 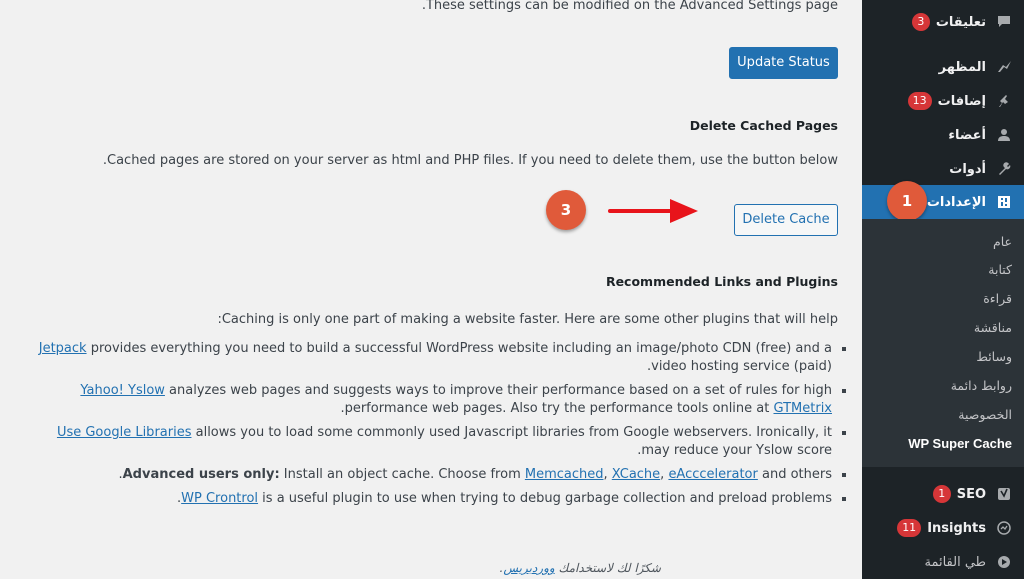 What do you see at coordinates (955, 562) in the screenshot?
I see `sidebar-item-label: طي القائمة` at bounding box center [955, 562].